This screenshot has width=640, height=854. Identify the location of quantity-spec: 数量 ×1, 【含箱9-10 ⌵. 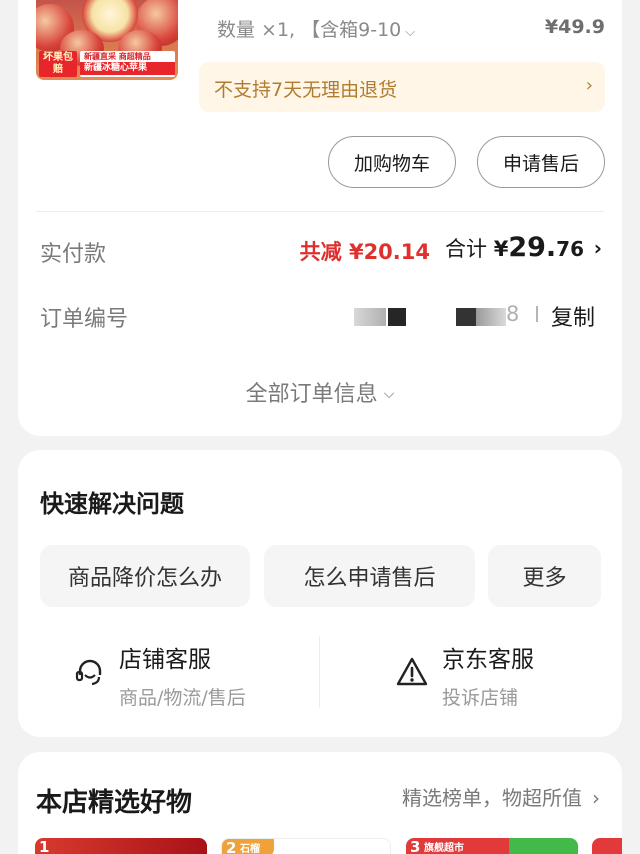
(316, 28).